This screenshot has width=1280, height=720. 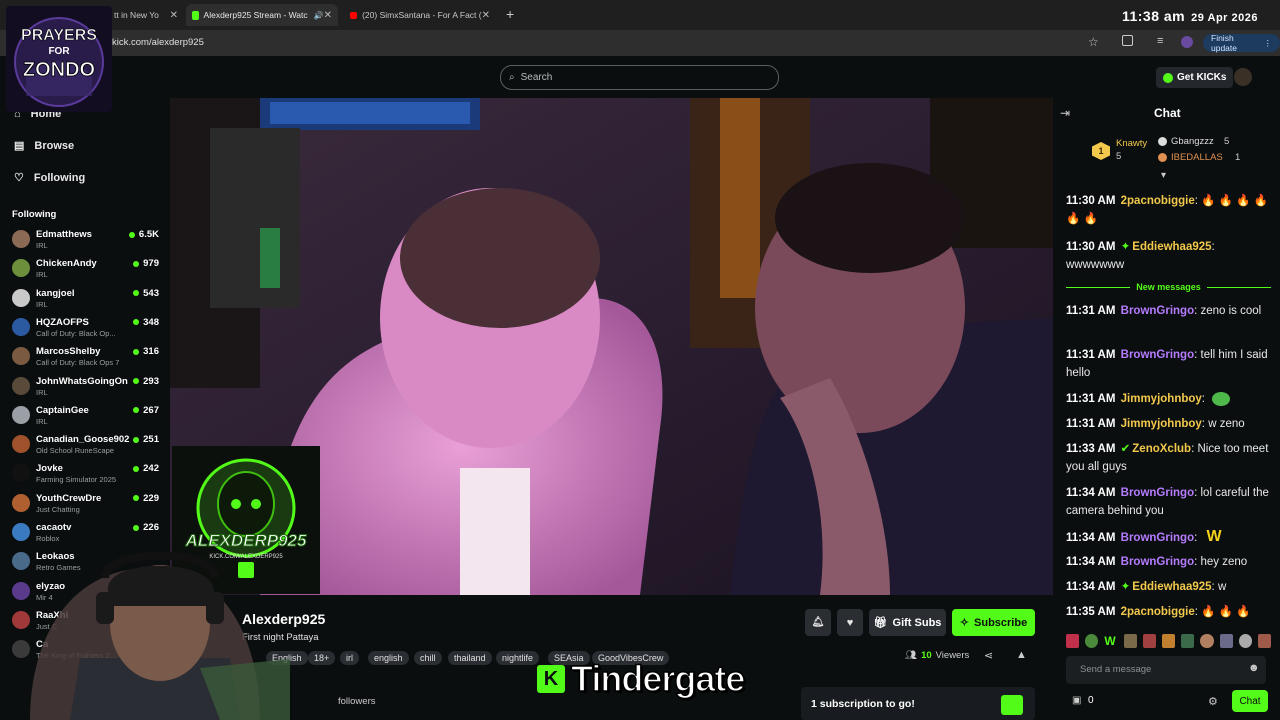 What do you see at coordinates (1192, 141) in the screenshot?
I see `leaderboard-name: Gbangzzz` at bounding box center [1192, 141].